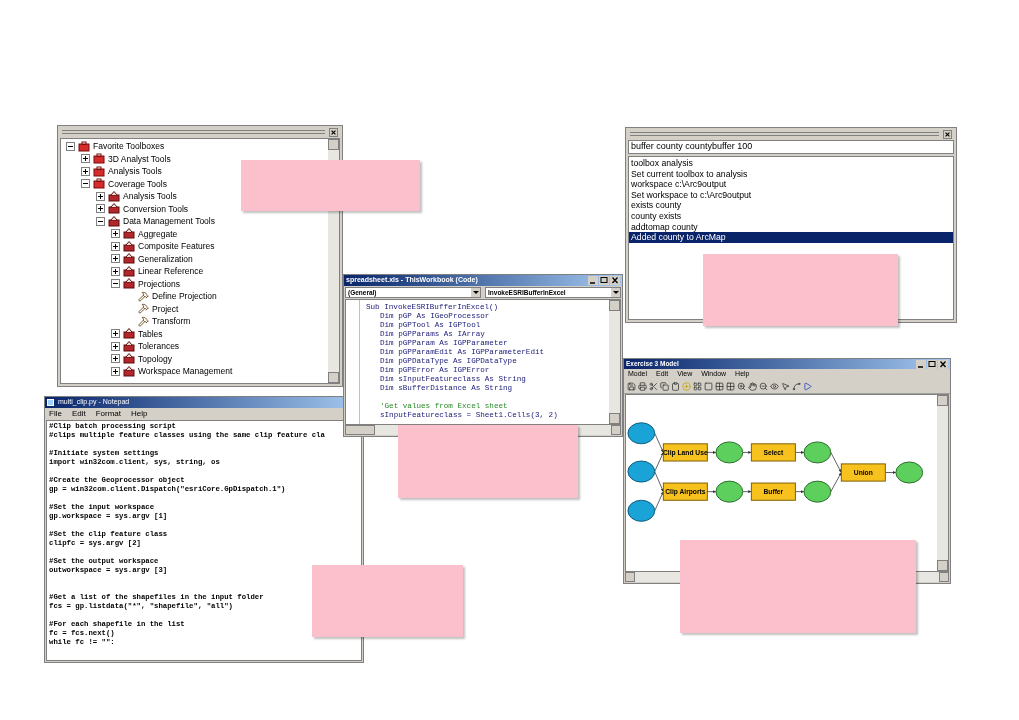 This screenshot has width=1019, height=720. I want to click on history-item: exists county, so click(791, 205).